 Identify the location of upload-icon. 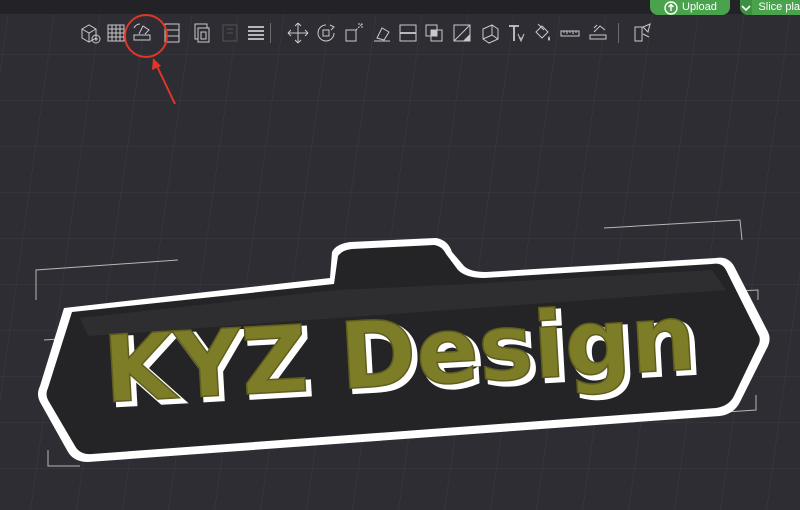
(671, 7).